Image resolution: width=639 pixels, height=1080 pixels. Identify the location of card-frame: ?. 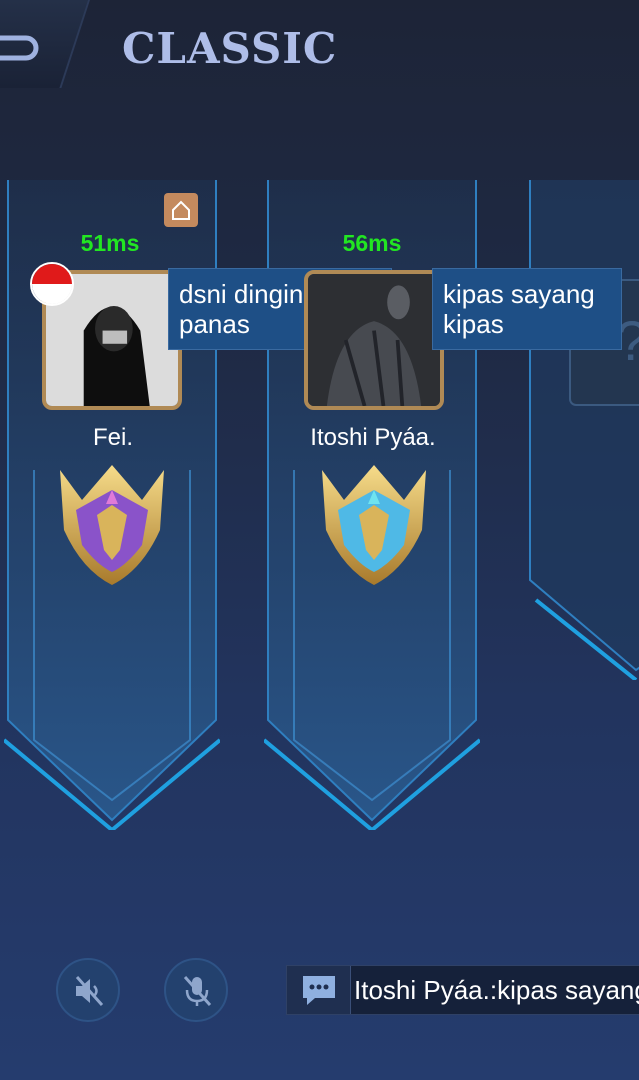
(584, 430).